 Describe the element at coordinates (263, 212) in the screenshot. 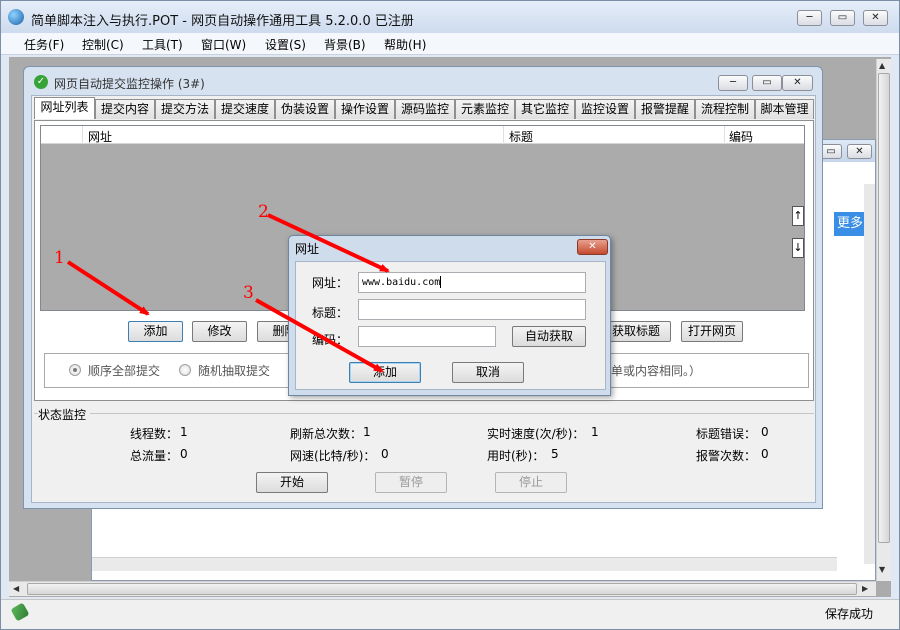

I see `annotation-number-2: 2` at that location.